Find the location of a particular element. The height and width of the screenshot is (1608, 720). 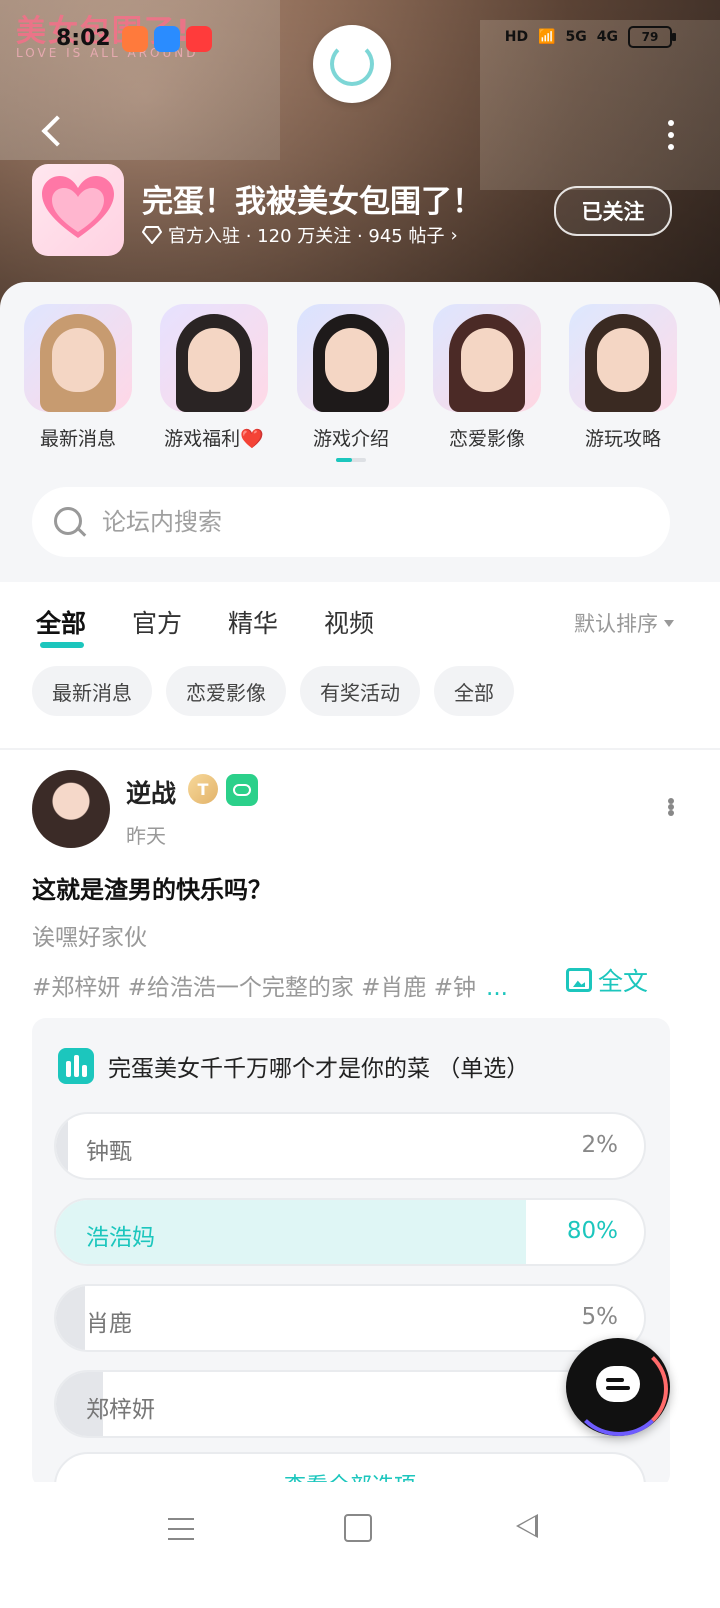

quick-link-love-gallery: 恋爱影像 is located at coordinates (487, 377).